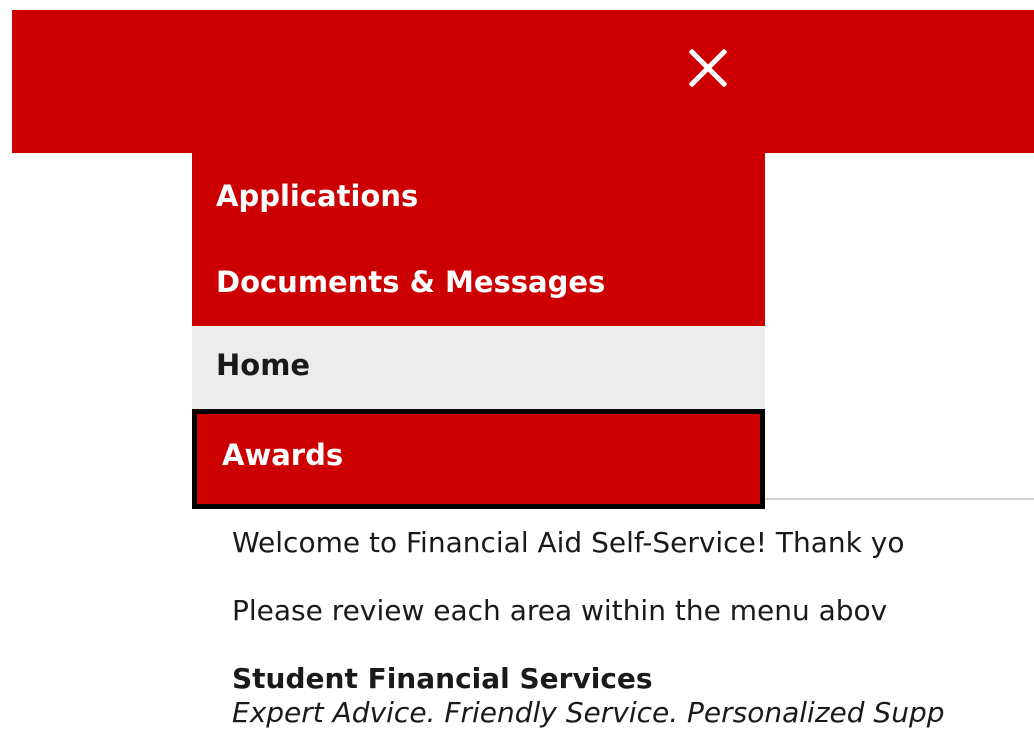 This screenshot has height=756, width=1034. I want to click on close-menu-button, so click(708, 68).